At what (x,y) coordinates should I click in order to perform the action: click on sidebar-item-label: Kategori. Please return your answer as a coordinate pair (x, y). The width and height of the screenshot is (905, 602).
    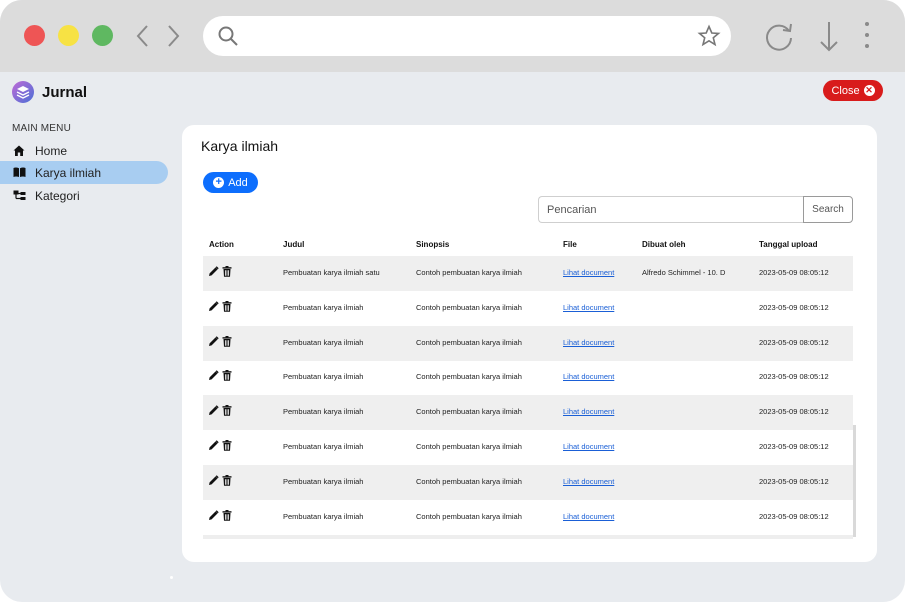
    Looking at the image, I should click on (57, 195).